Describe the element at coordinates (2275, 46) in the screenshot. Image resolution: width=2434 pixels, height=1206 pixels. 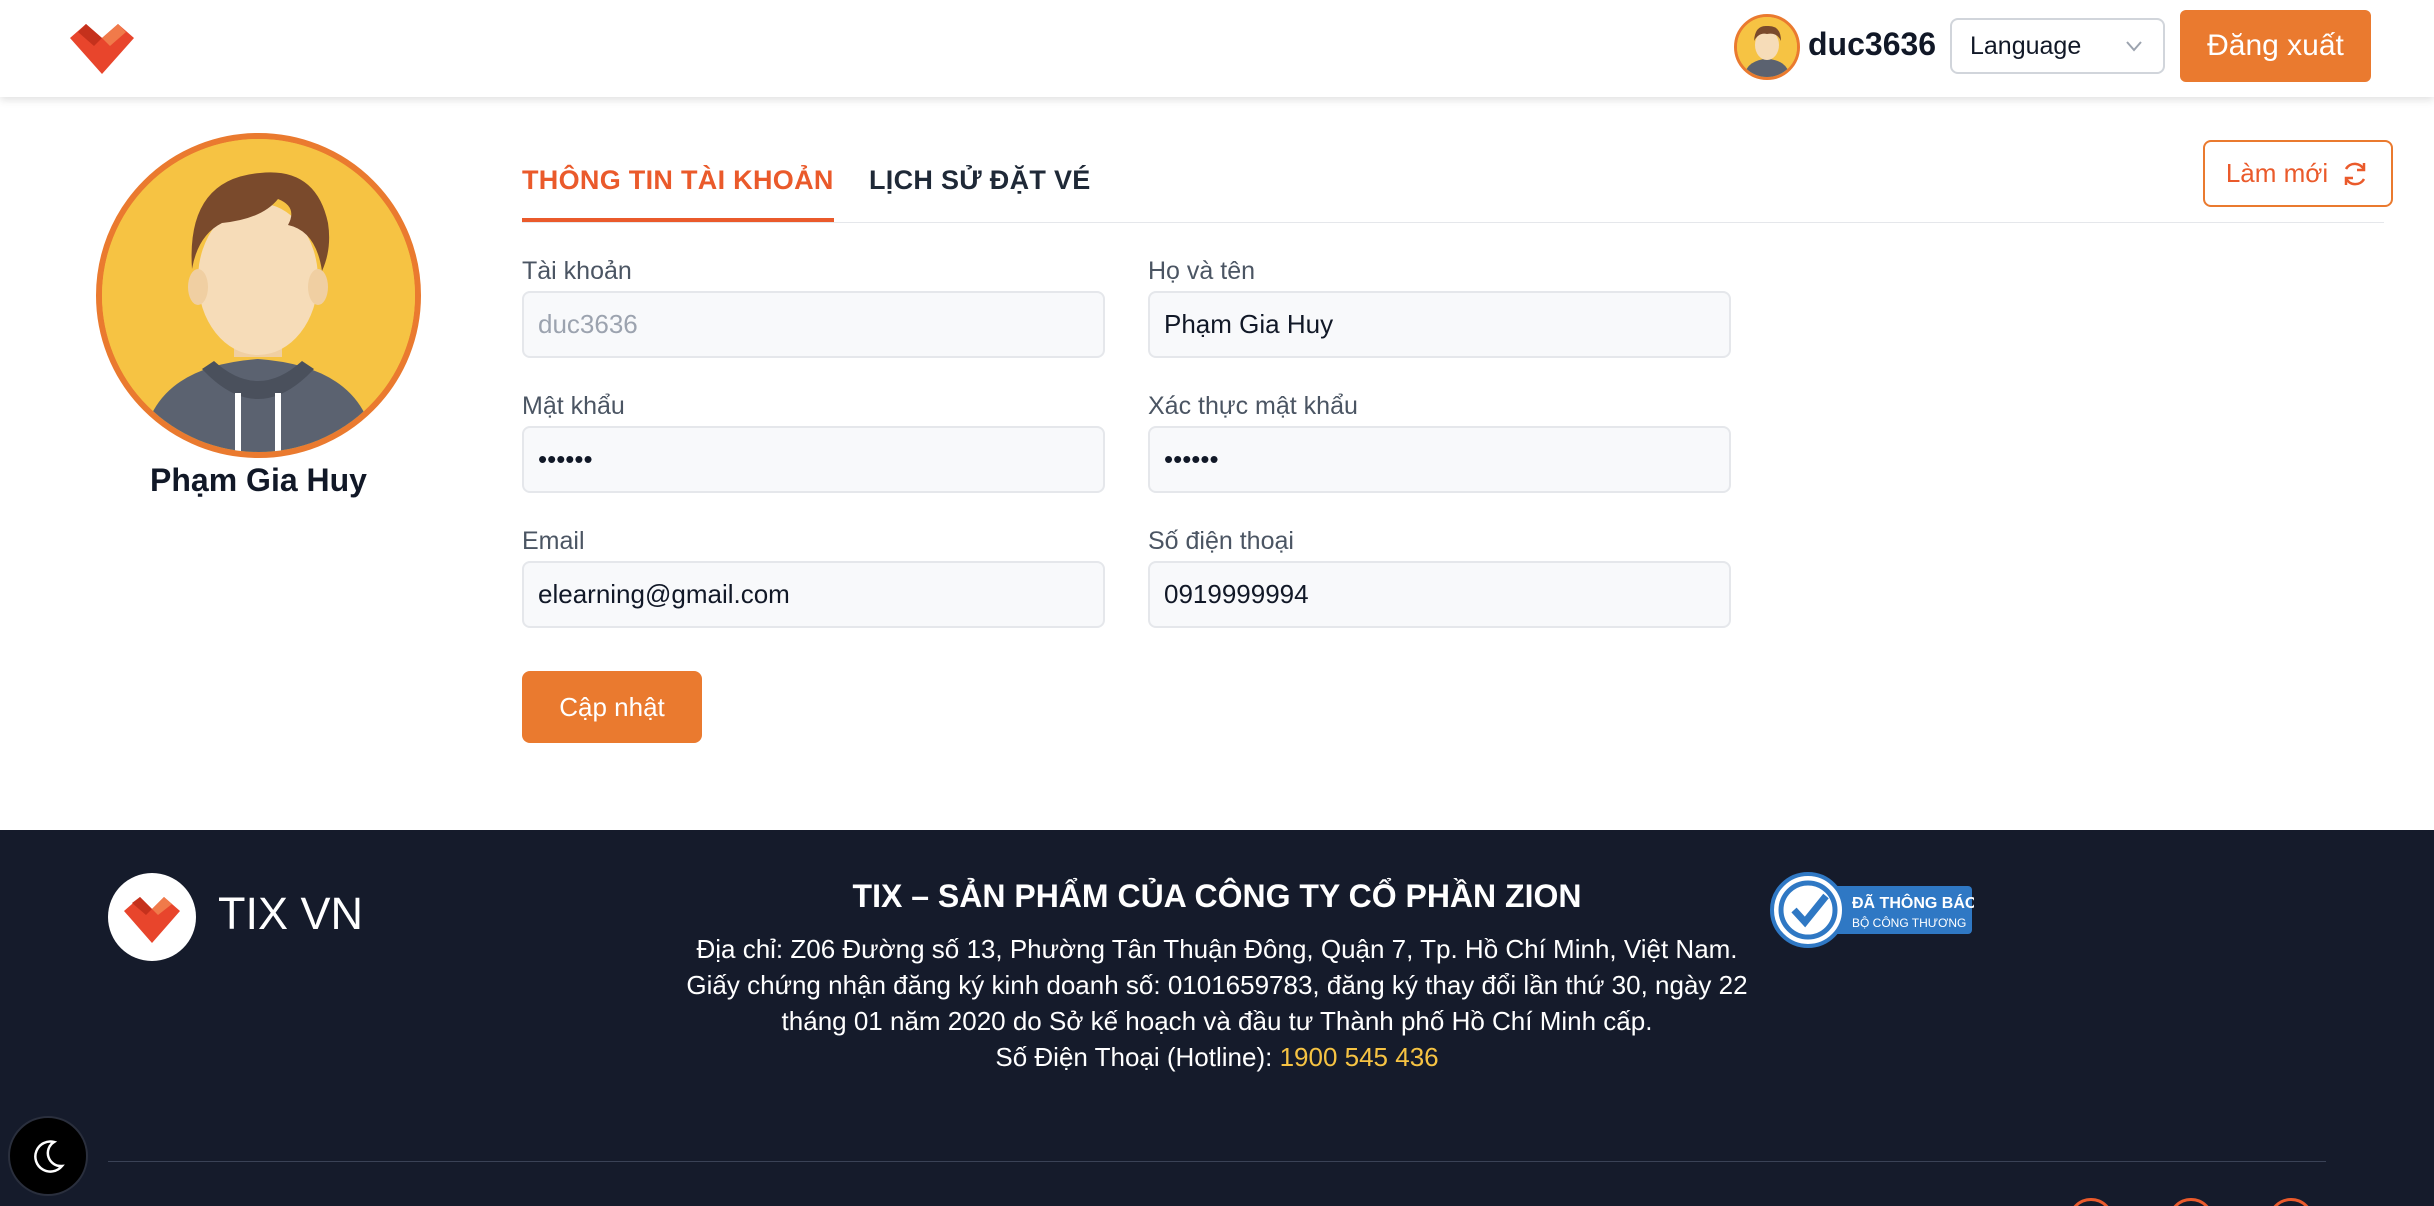
I see `logout-button: Đăng xuất` at that location.